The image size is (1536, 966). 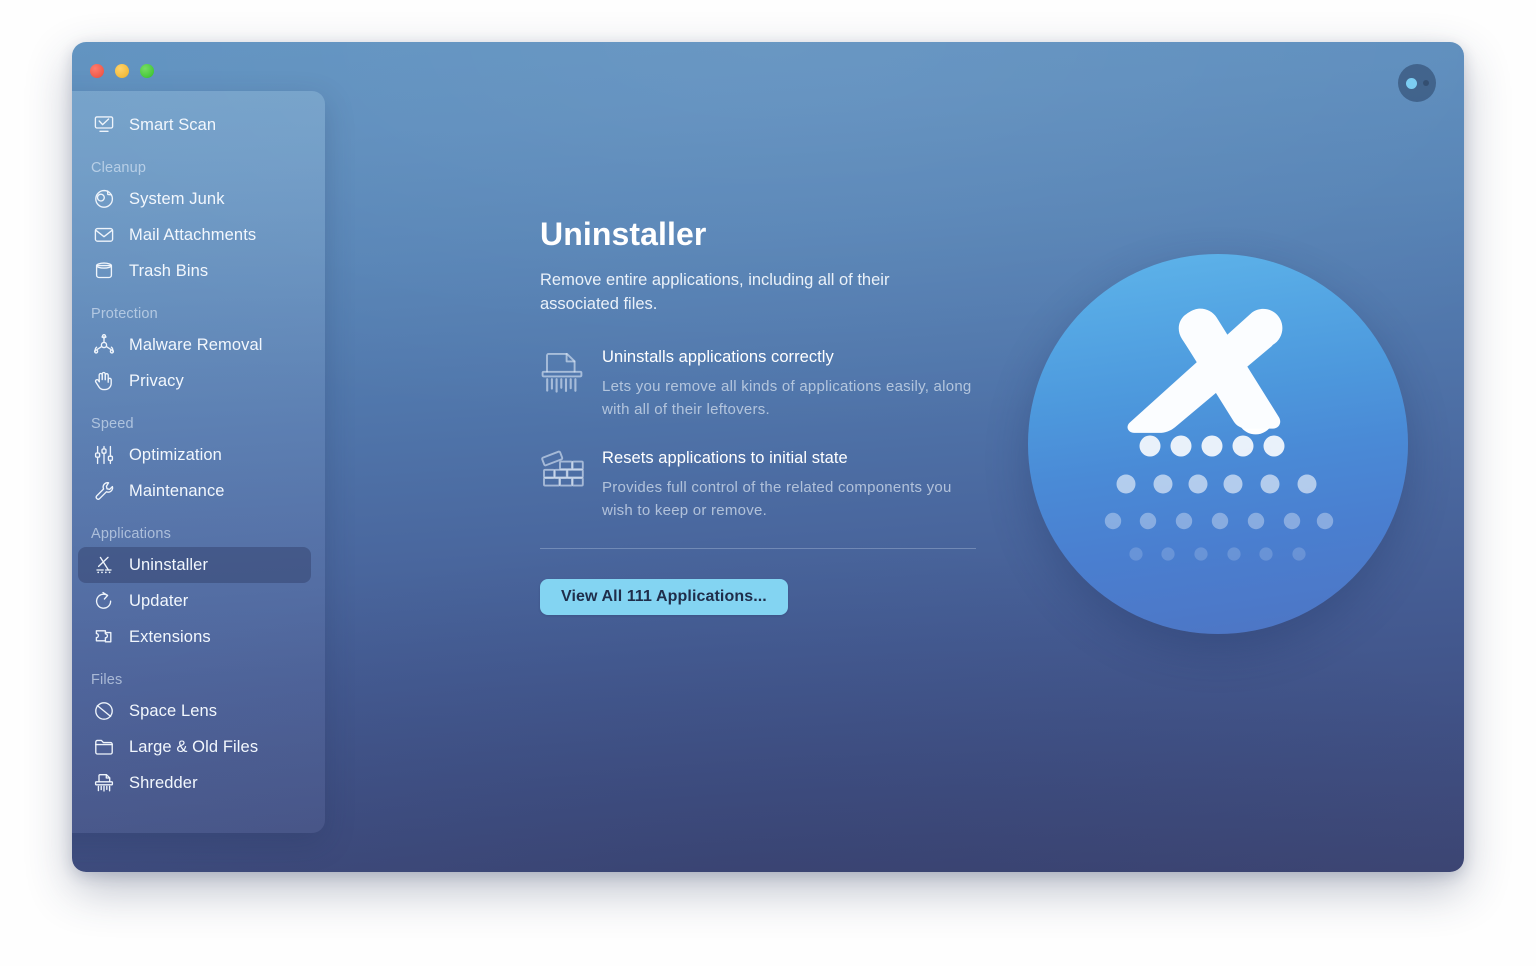 I want to click on sidebar-item-label: Space Lens, so click(x=173, y=711).